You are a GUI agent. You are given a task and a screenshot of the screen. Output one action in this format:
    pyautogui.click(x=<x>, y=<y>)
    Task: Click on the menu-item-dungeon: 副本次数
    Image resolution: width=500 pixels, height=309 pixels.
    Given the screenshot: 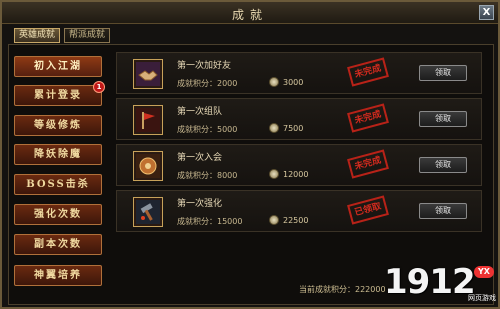 What is the action you would take?
    pyautogui.click(x=58, y=244)
    